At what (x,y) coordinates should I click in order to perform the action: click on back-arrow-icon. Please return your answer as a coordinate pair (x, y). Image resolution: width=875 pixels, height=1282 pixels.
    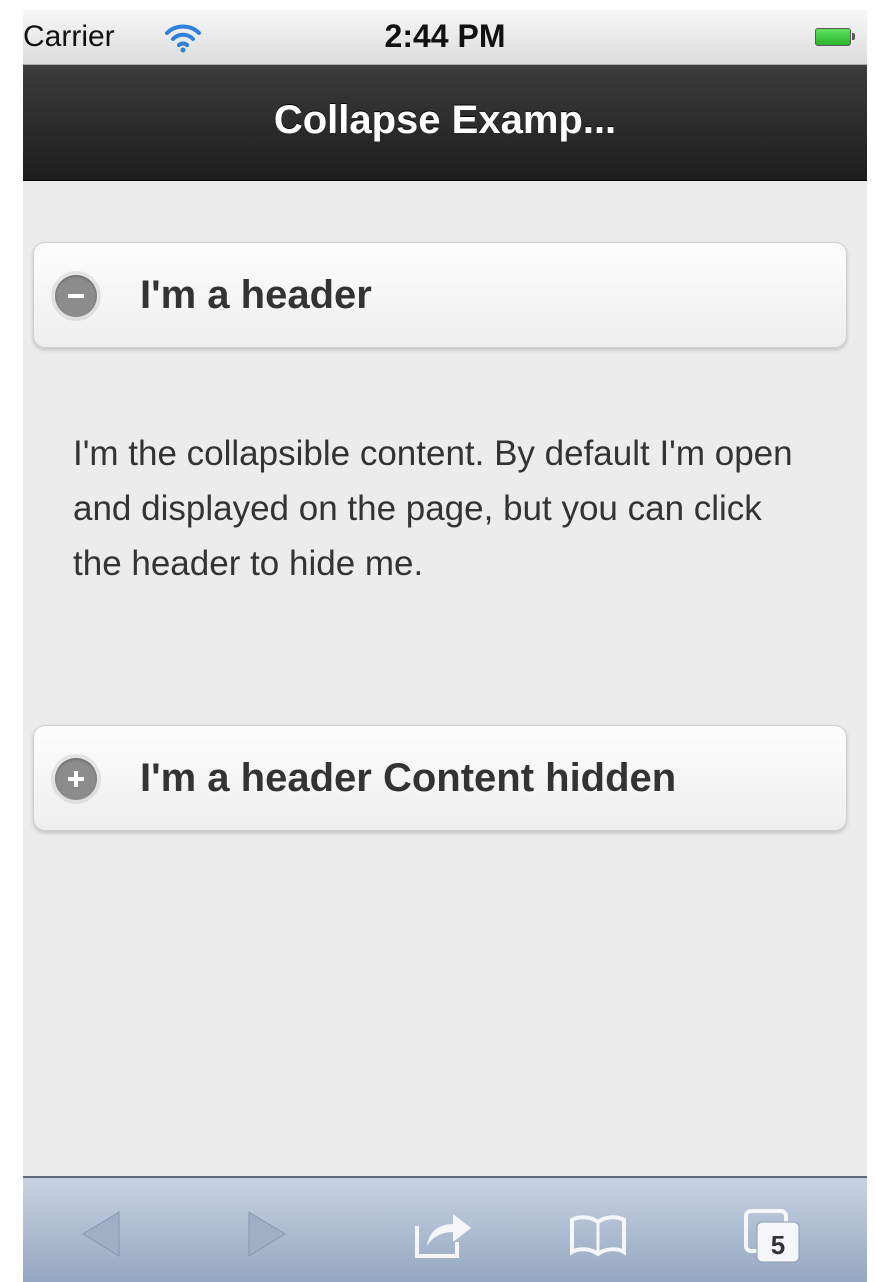
    Looking at the image, I should click on (100, 1234).